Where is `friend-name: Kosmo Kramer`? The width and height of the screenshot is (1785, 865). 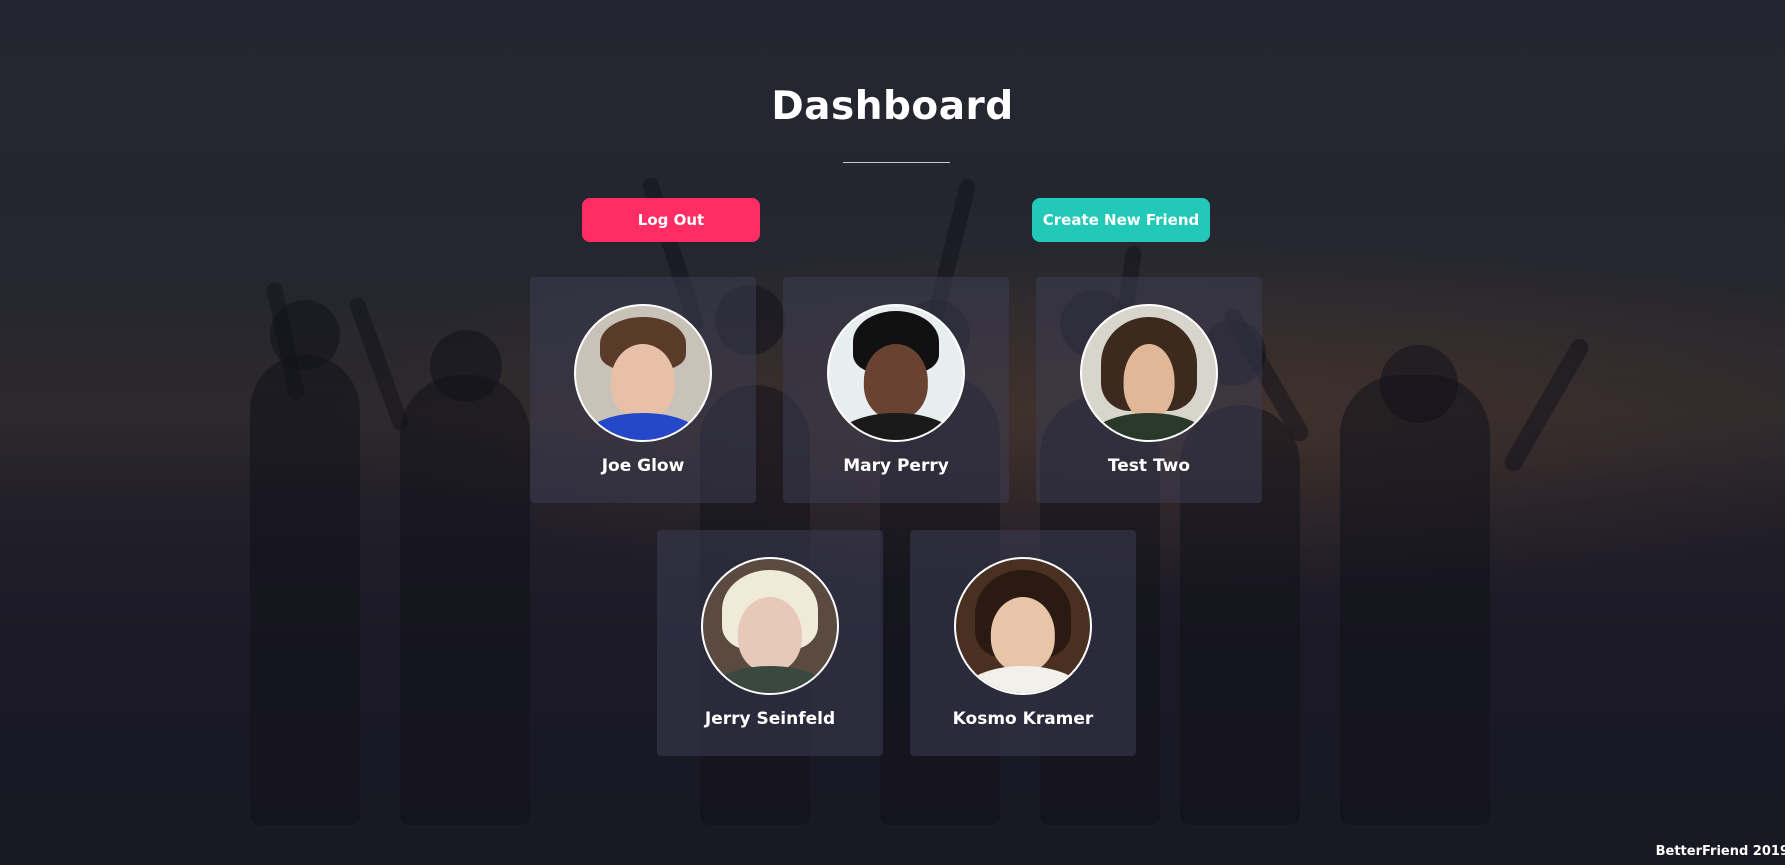
friend-name: Kosmo Kramer is located at coordinates (1023, 719).